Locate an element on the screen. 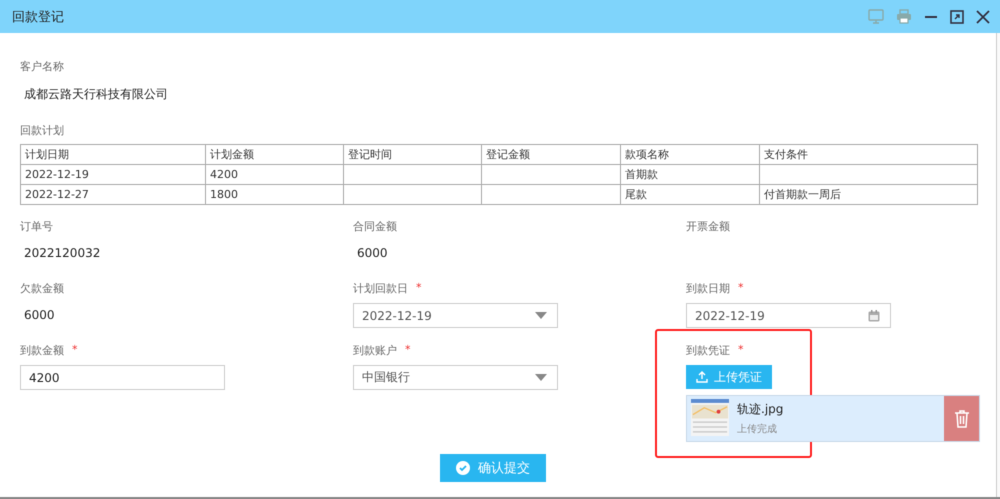 This screenshot has width=1000, height=499. column-header: 登记时间 is located at coordinates (413, 154).